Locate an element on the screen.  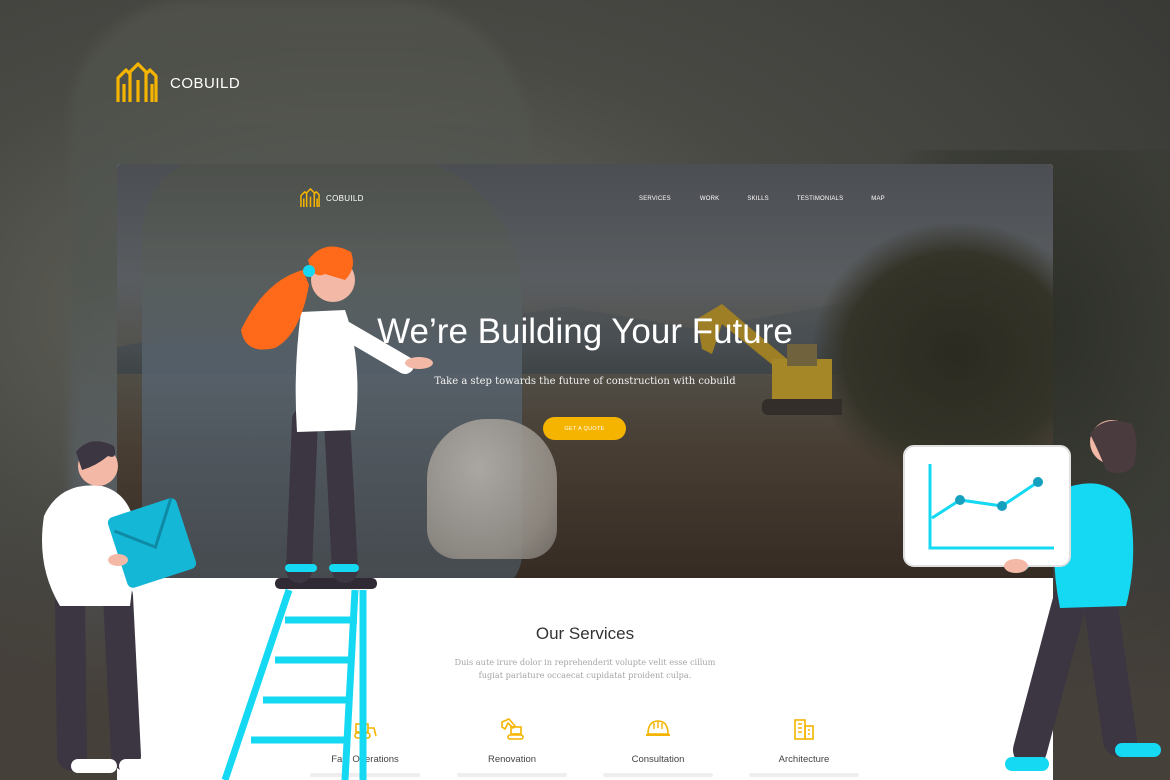
service-label: Consultation is located at coordinates (658, 759).